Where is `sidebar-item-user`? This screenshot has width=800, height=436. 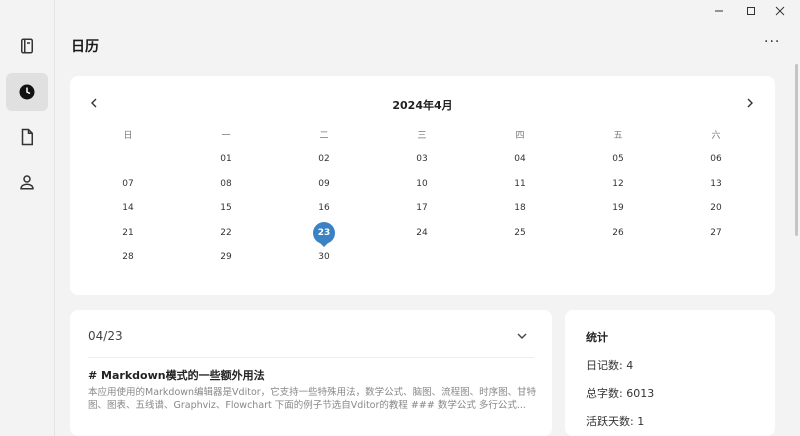 sidebar-item-user is located at coordinates (27, 182).